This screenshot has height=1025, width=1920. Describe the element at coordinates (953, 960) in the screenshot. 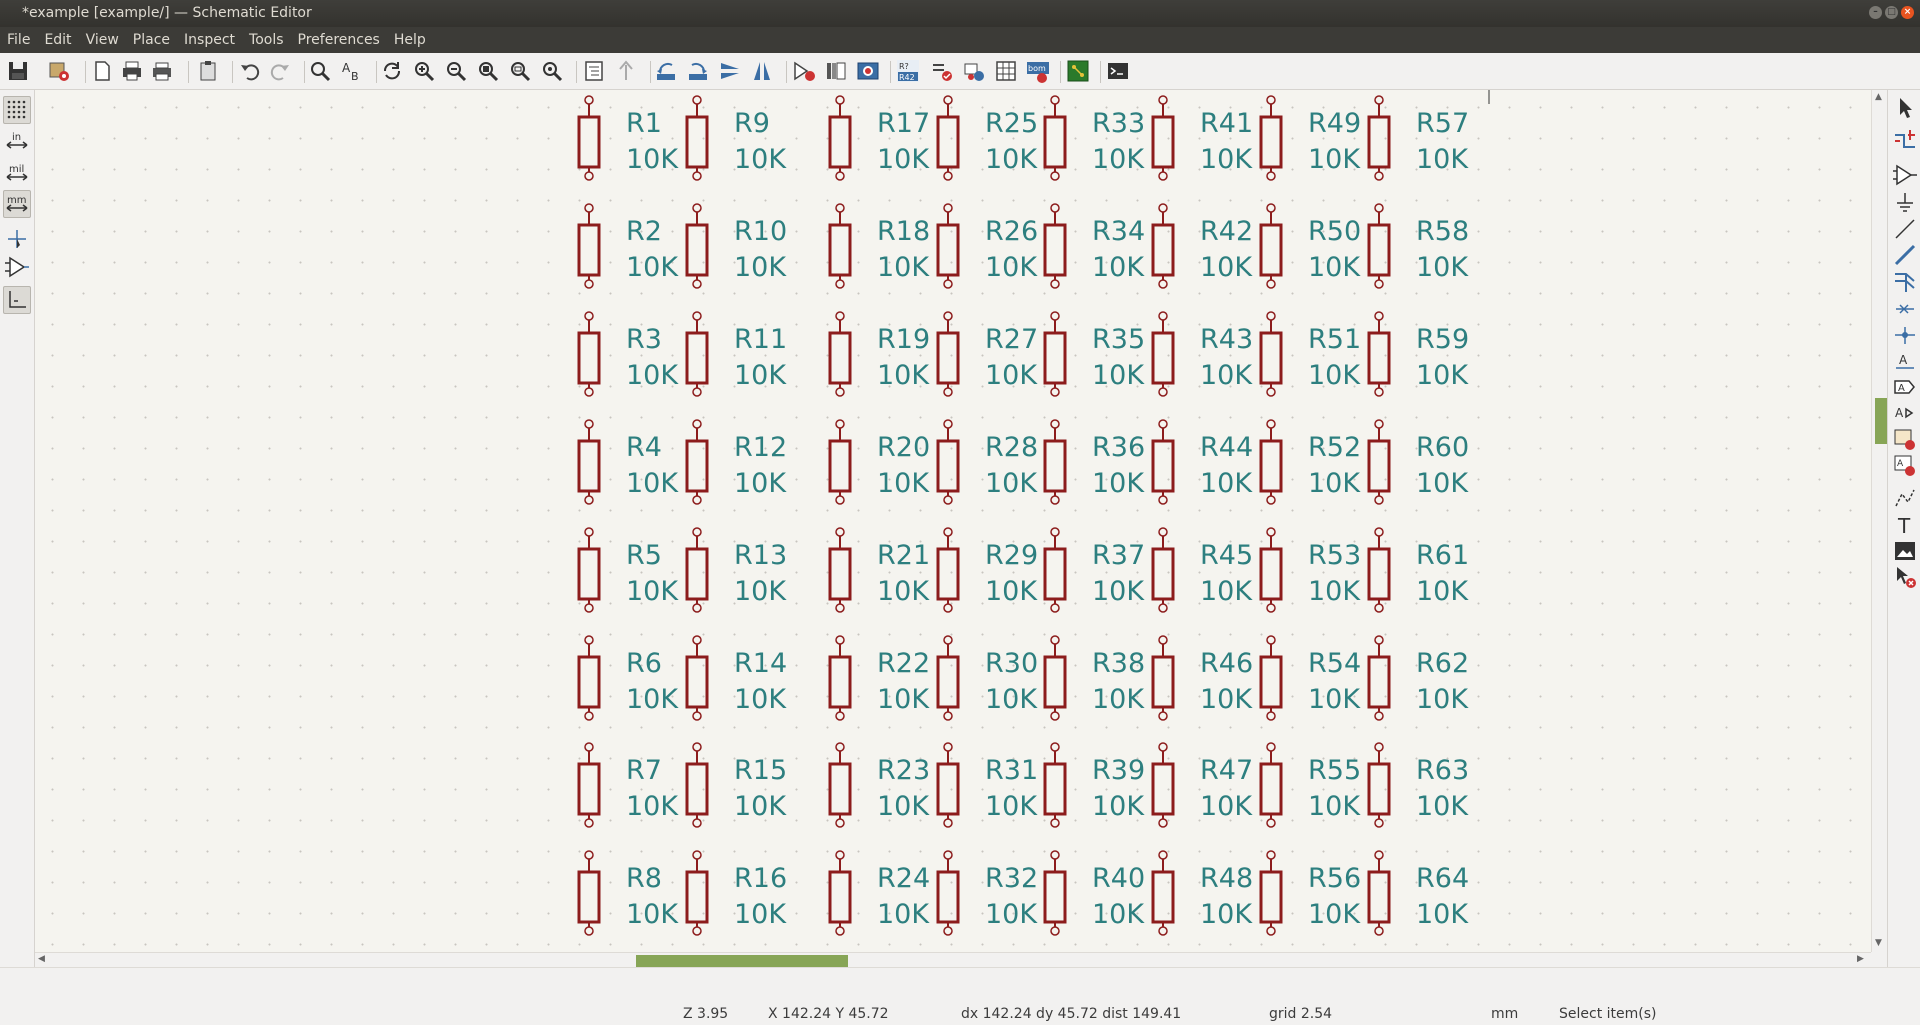

I see `horizontal-scrollbar: ◀ ▶` at that location.